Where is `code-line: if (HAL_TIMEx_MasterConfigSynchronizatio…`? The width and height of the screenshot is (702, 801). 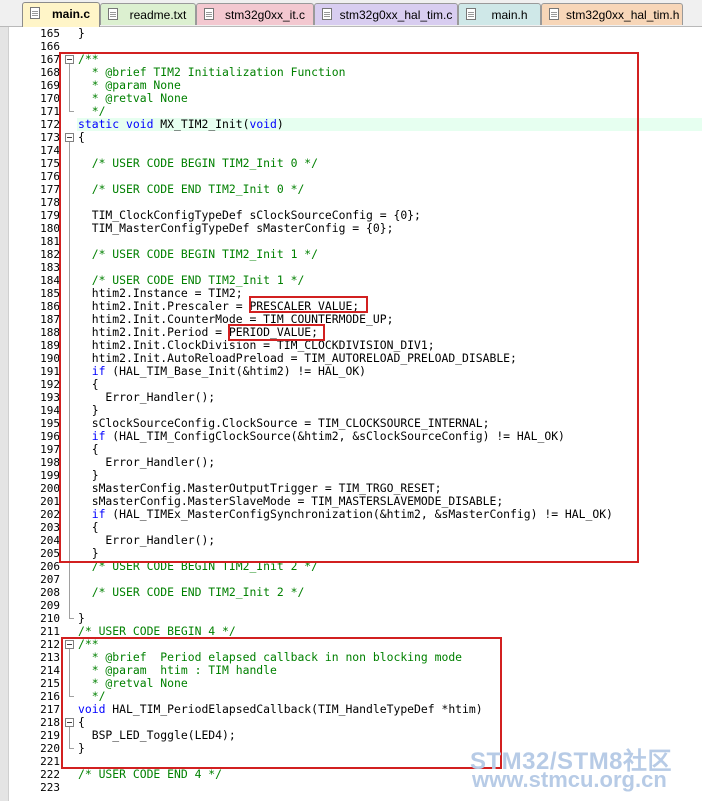 code-line: if (HAL_TIMEx_MasterConfigSynchronizatio… is located at coordinates (345, 514).